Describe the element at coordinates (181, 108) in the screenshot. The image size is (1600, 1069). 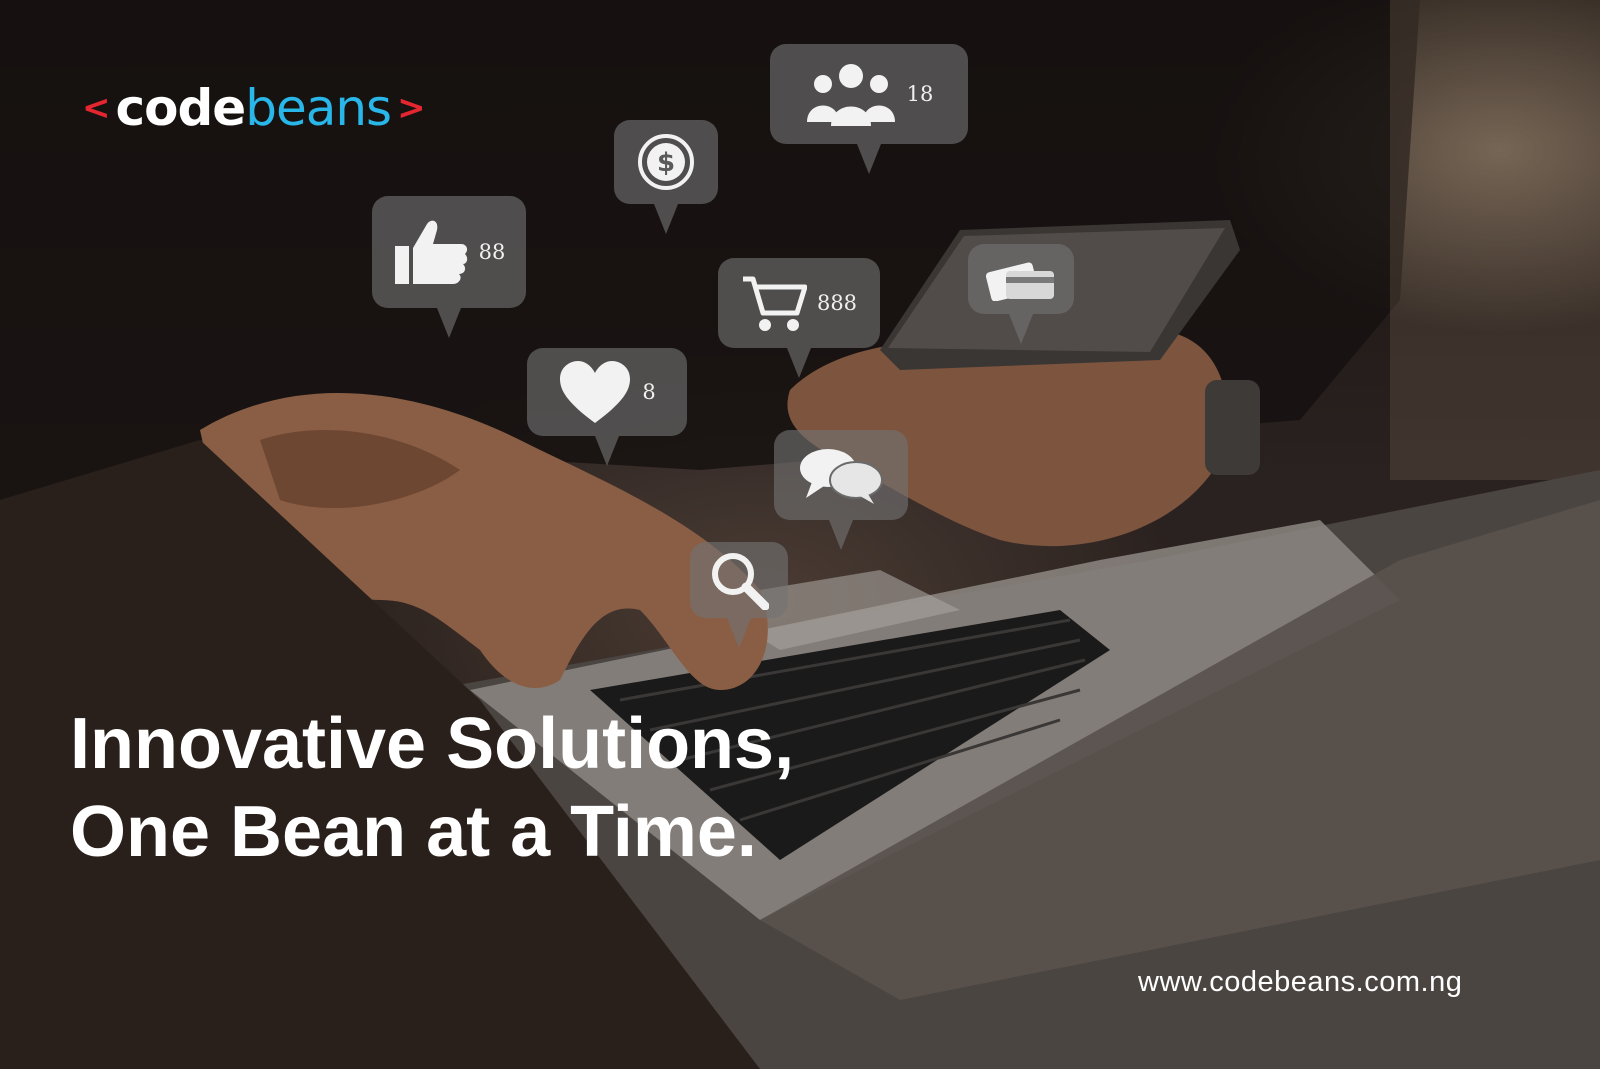
I see `logo-text-code: code` at that location.